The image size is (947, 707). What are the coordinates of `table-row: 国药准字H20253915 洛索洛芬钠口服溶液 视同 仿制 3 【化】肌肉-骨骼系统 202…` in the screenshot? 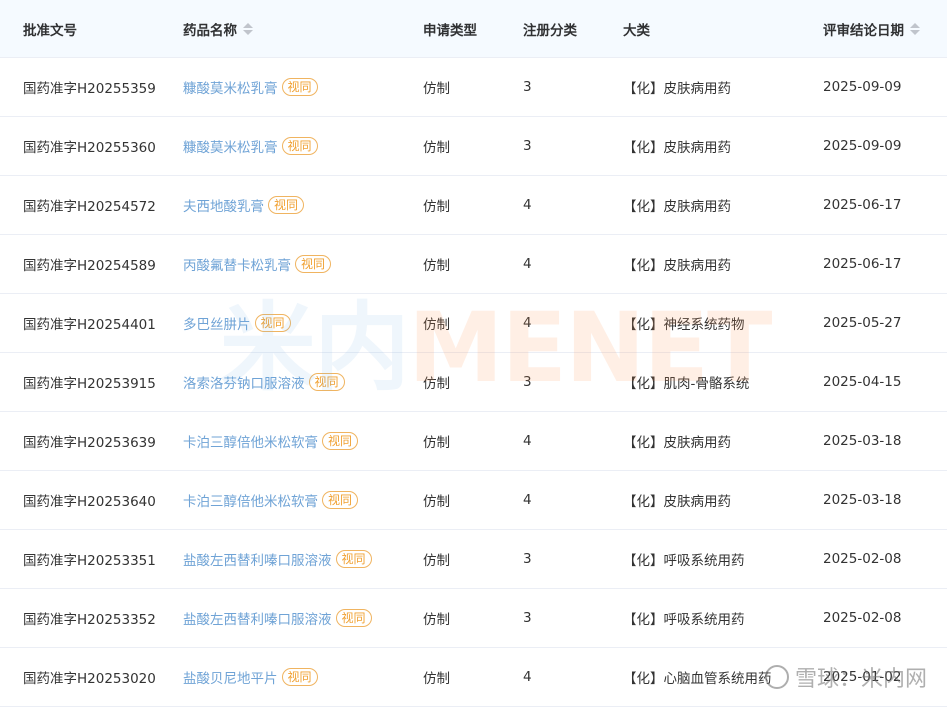 It's located at (473, 382).